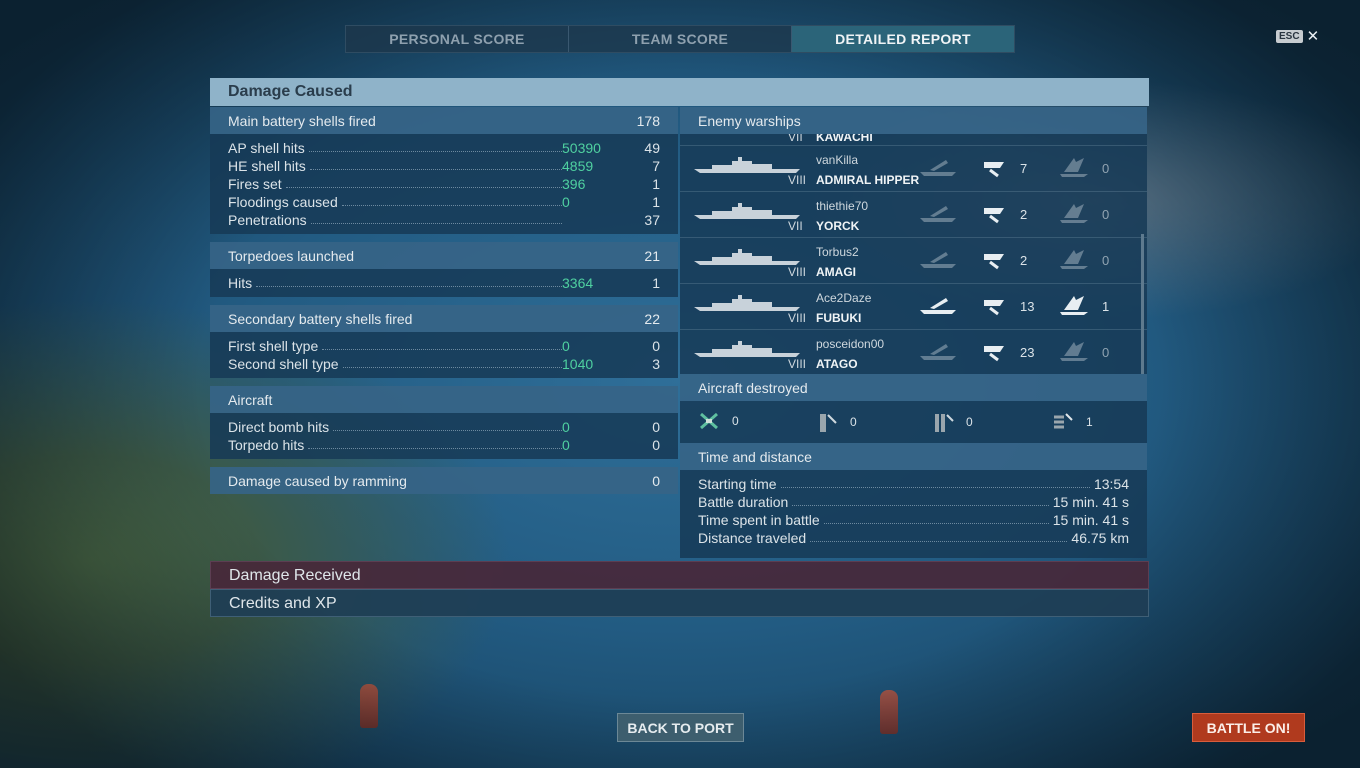 The width and height of the screenshot is (1360, 768). I want to click on close-icon: ✕, so click(1313, 36).